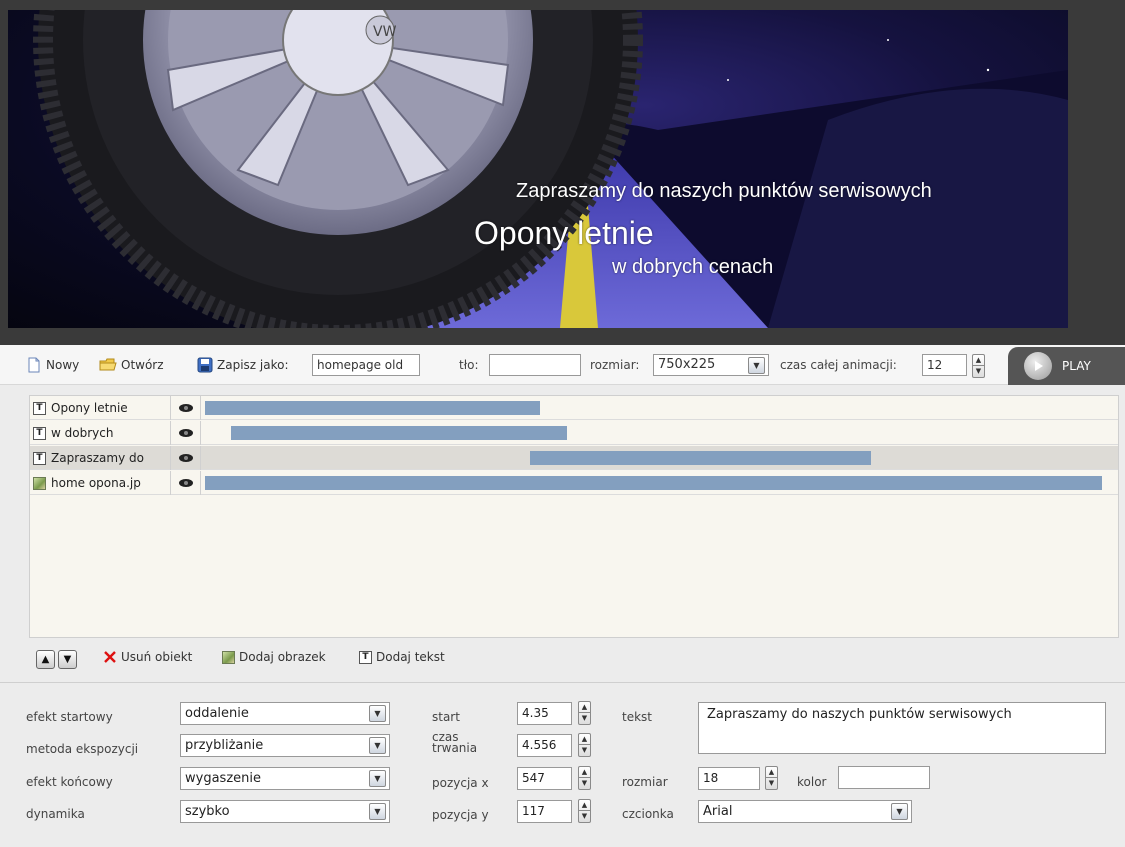 The height and width of the screenshot is (847, 1125). What do you see at coordinates (69, 717) in the screenshot?
I see `start-effect-label: efekt startowy` at bounding box center [69, 717].